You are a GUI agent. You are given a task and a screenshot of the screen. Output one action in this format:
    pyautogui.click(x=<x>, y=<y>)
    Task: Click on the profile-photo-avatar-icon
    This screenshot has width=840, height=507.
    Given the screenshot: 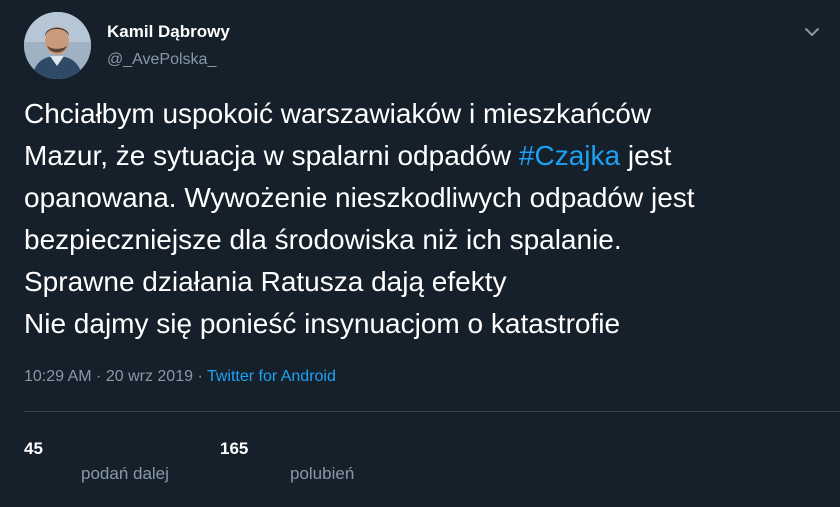 What is the action you would take?
    pyautogui.click(x=57, y=45)
    